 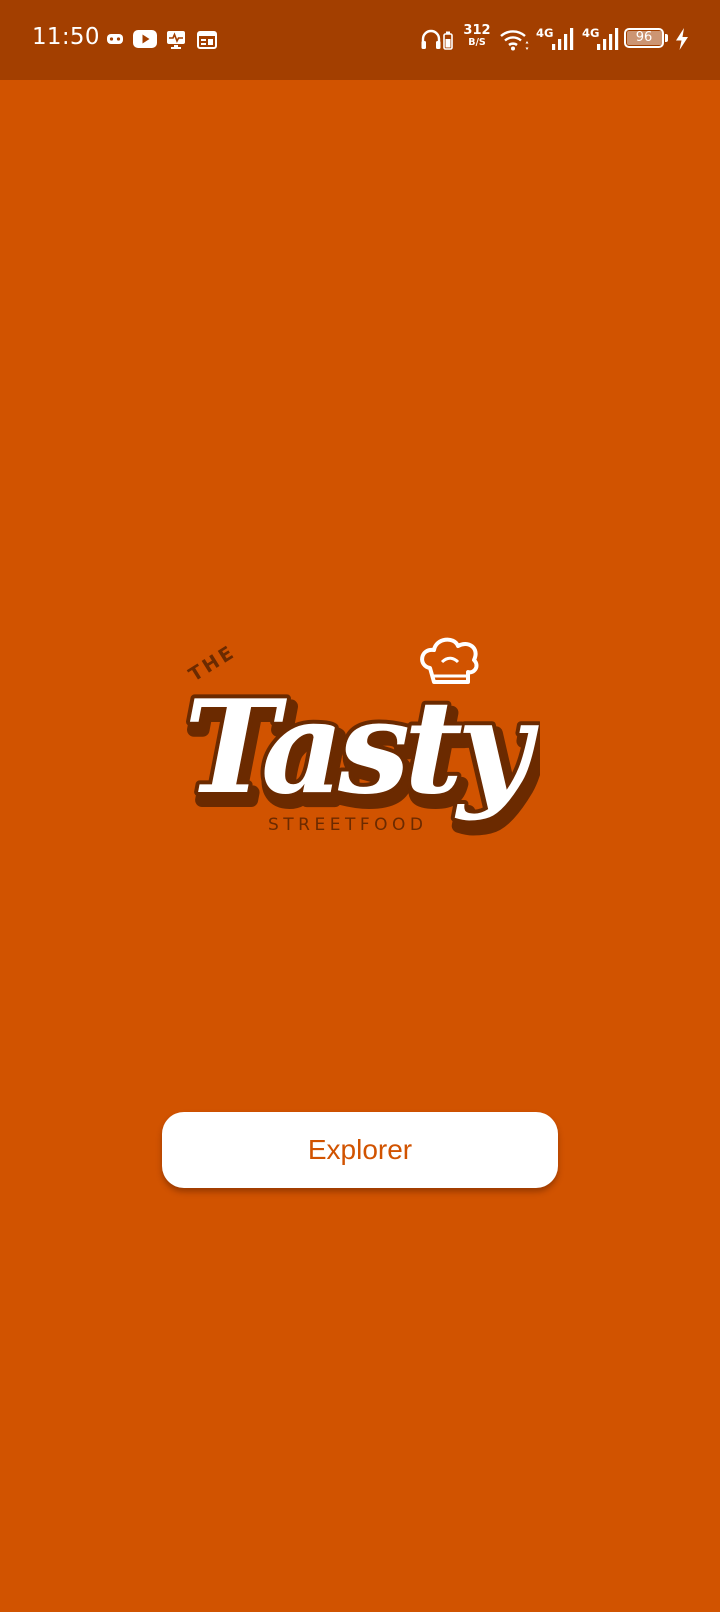 I want to click on headphone-battery-icon, so click(x=448, y=40).